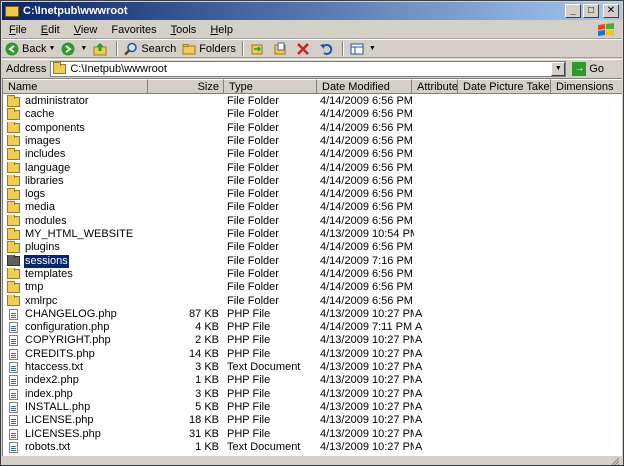  What do you see at coordinates (312, 394) in the screenshot?
I see `file-row: index.php 3 KB PHP File 4/13/2009 10:27 PM A` at bounding box center [312, 394].